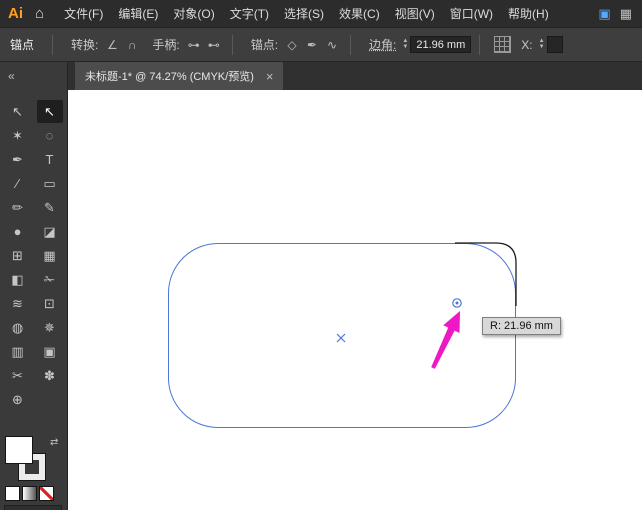  Describe the element at coordinates (49, 111) in the screenshot. I see `direct-selection-tool: ↖` at that location.